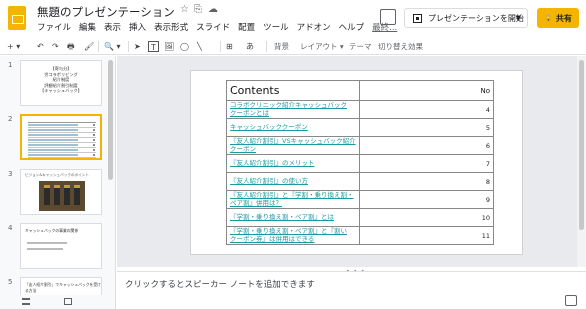 This screenshot has height=309, width=586. I want to click on speaker-notes: クリックするとスピーカー ノートを追加できます, so click(351, 290).